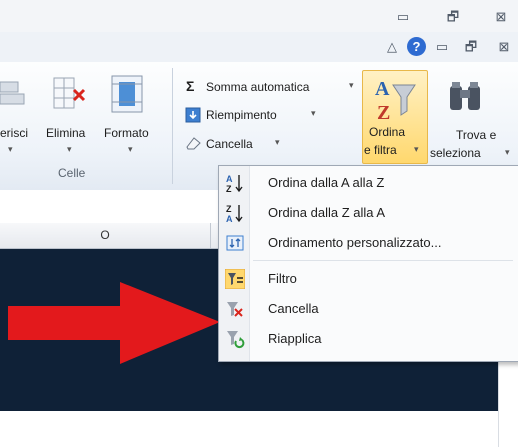  What do you see at coordinates (295, 338) in the screenshot?
I see `menu-item-label: Riapplica` at bounding box center [295, 338].